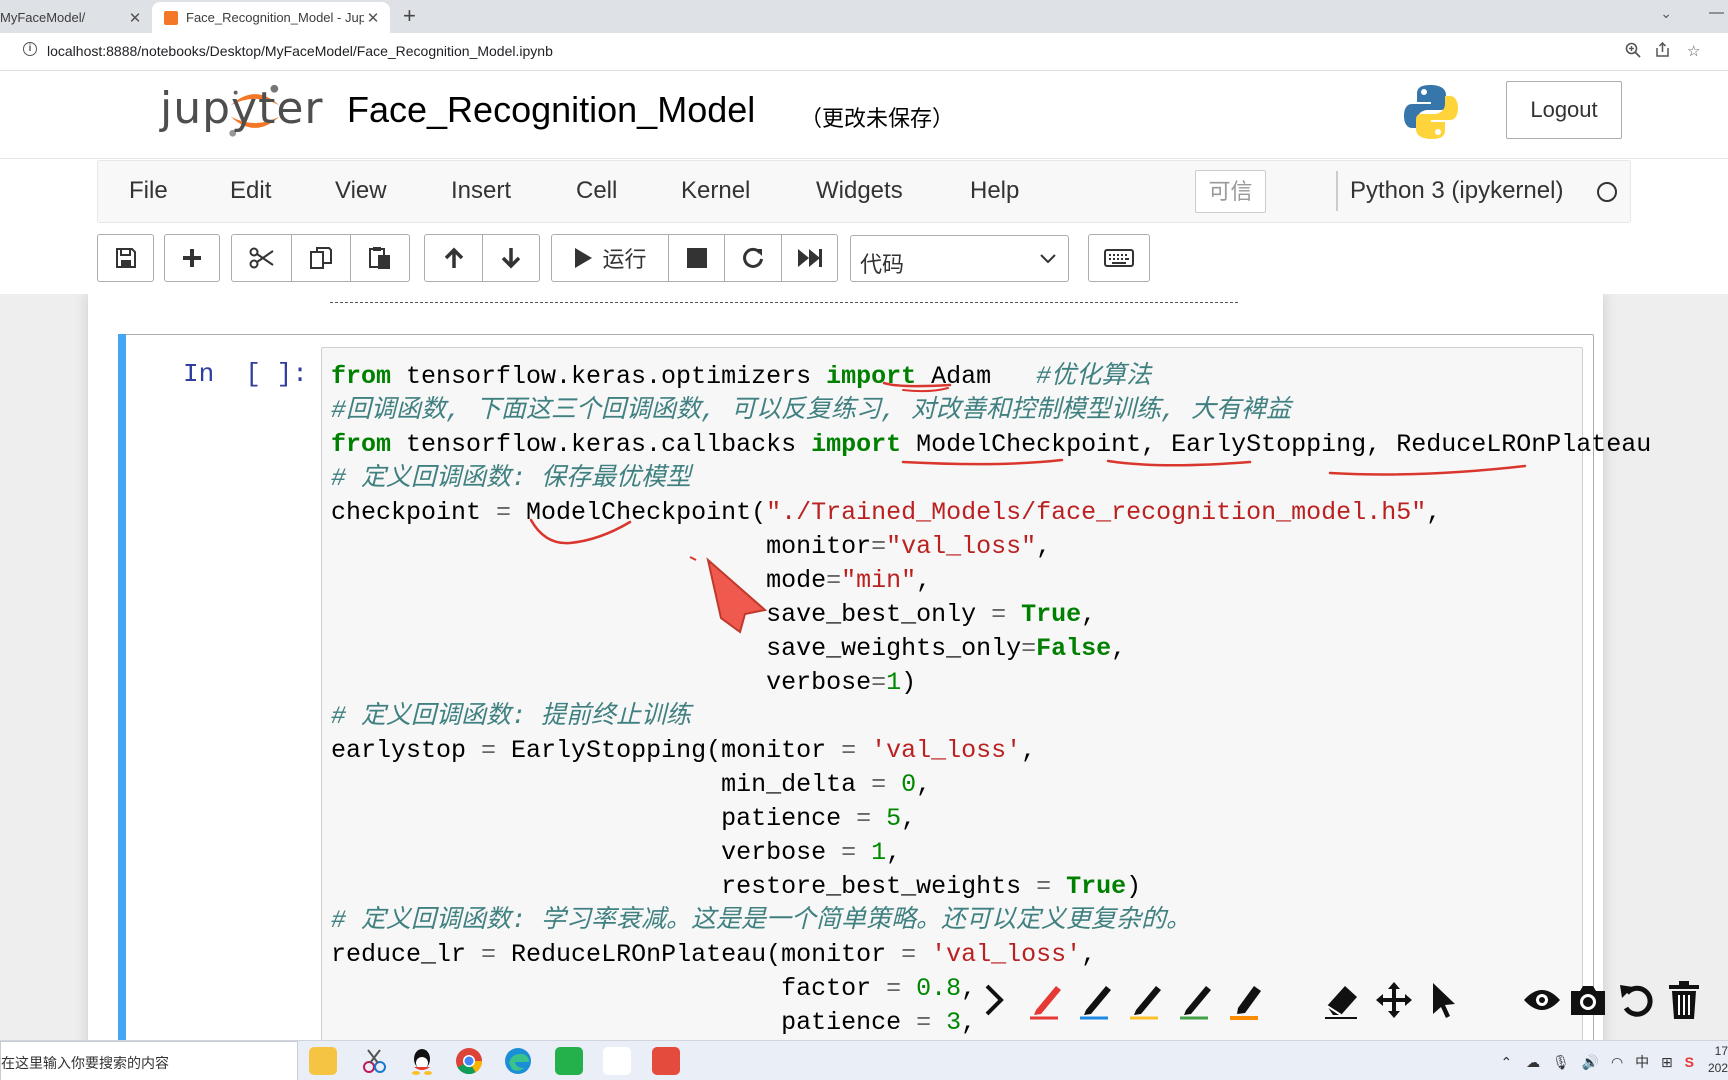 This screenshot has height=1080, width=1728. What do you see at coordinates (1667, 1062) in the screenshot?
I see `input-method-grid-icon: ⊞` at bounding box center [1667, 1062].